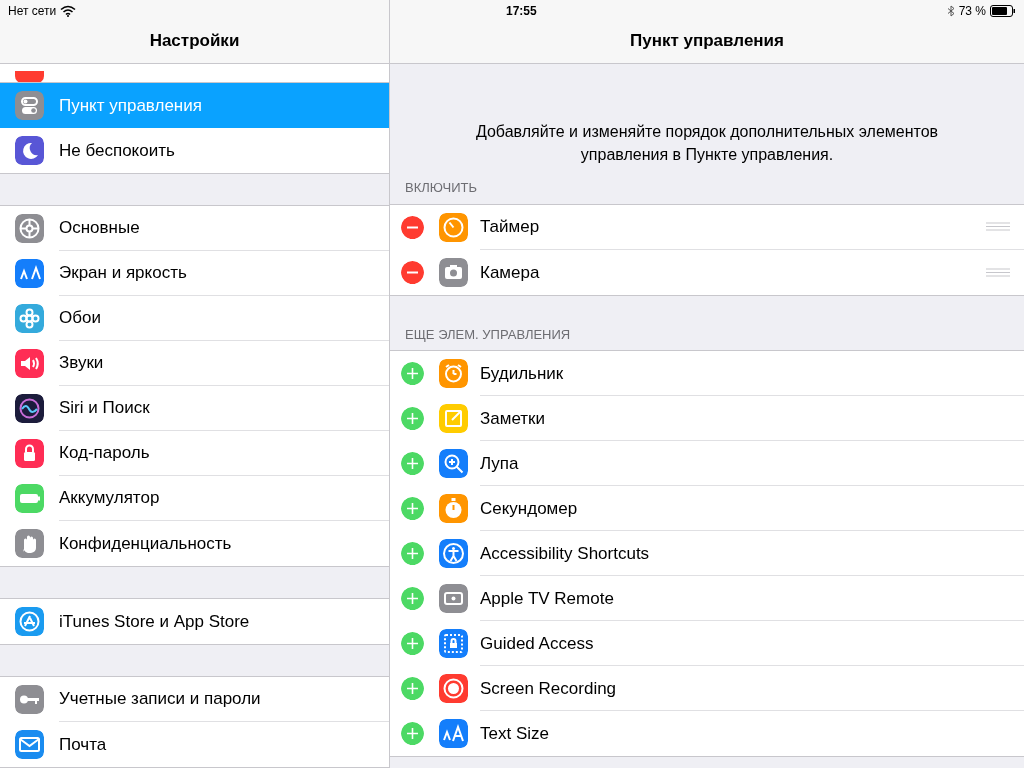  Describe the element at coordinates (194, 228) in the screenshot. I see `settings-item: Основные` at that location.